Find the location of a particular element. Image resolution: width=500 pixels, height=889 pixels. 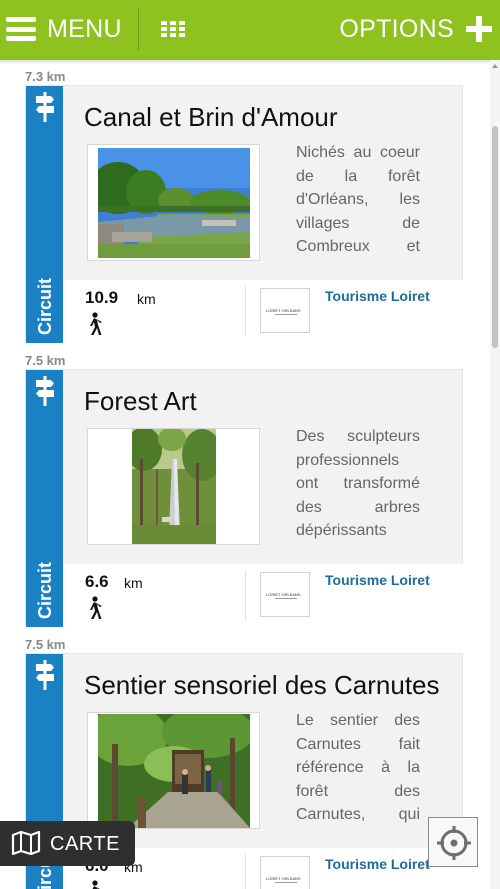

locate-icon is located at coordinates (454, 843).